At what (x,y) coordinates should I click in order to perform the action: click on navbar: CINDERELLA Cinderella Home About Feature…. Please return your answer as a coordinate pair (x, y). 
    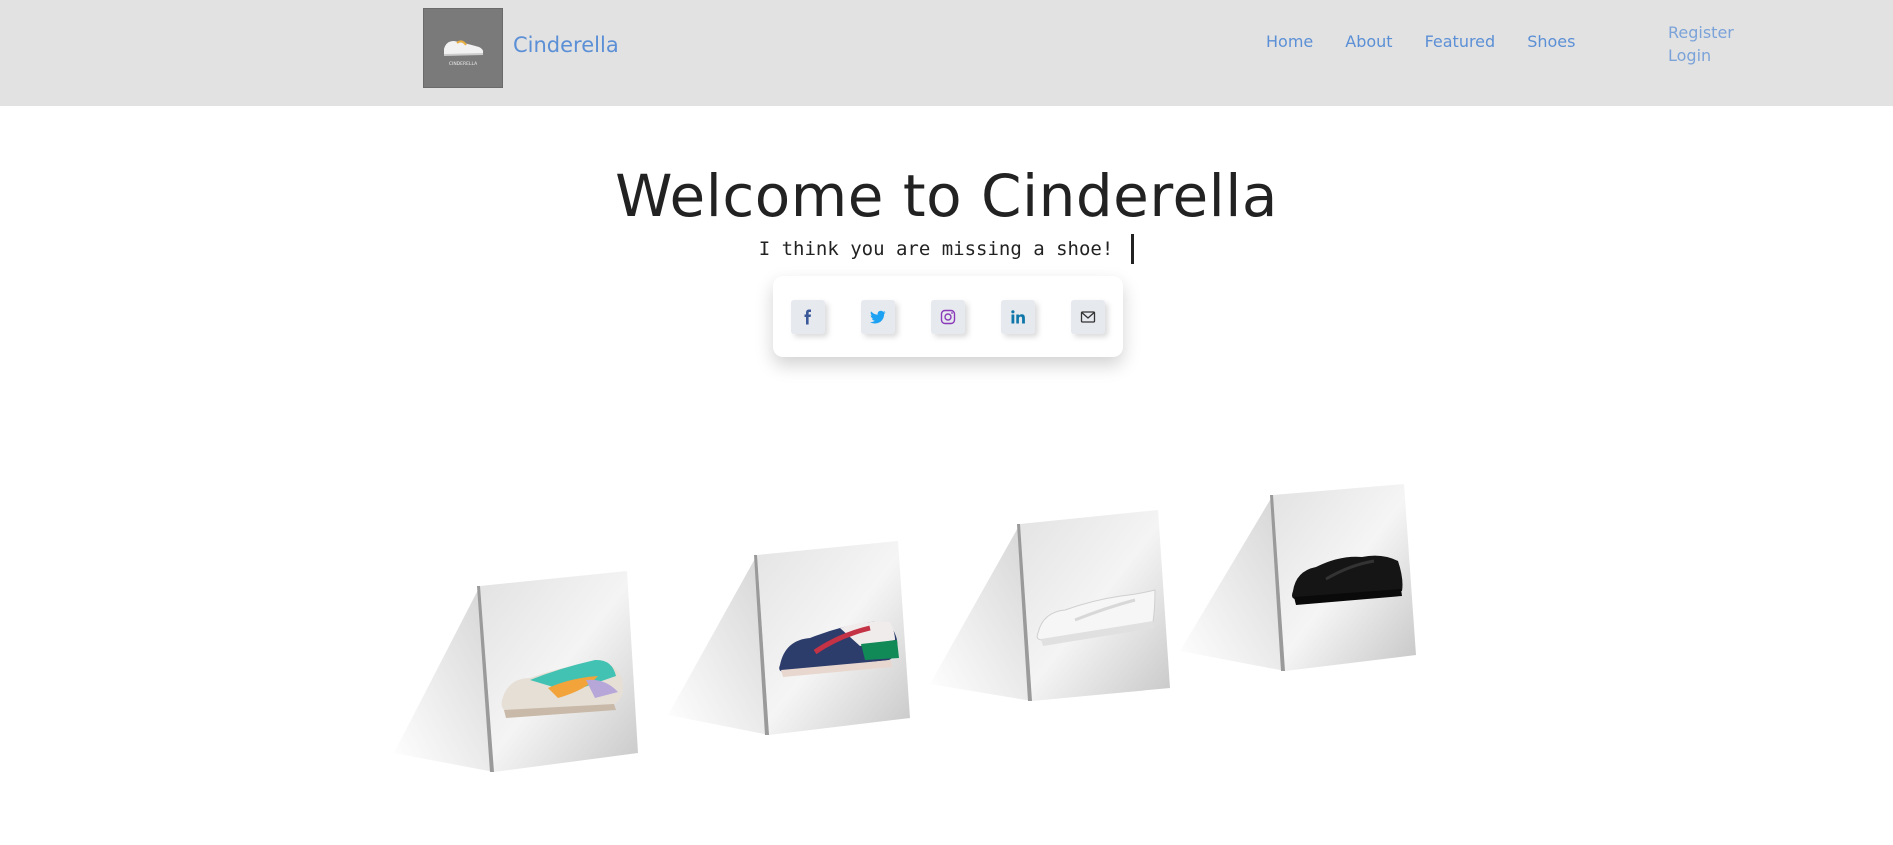
    Looking at the image, I should click on (946, 53).